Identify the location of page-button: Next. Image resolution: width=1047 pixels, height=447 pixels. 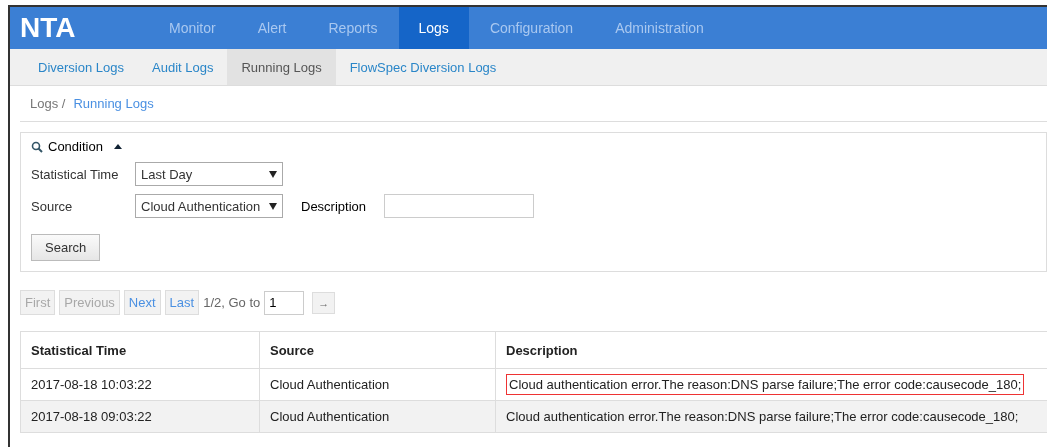
(142, 302).